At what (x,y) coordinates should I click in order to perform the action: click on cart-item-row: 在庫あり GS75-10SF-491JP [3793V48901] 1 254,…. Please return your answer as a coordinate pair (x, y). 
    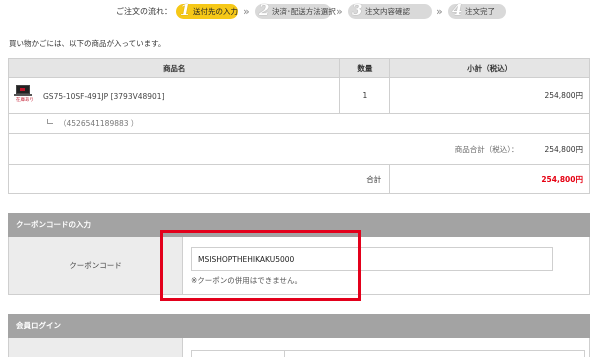
    Looking at the image, I should click on (298, 95).